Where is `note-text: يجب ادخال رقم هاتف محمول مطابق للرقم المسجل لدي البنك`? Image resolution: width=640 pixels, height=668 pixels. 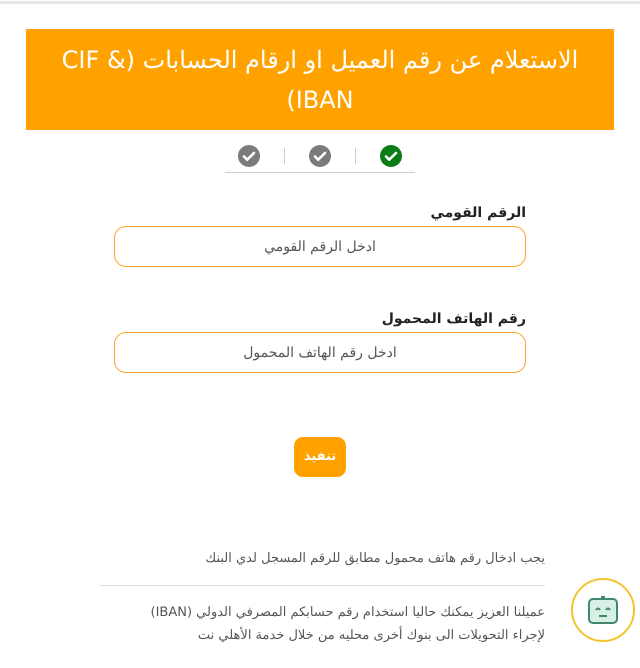
note-text: يجب ادخال رقم هاتف محمول مطابق للرقم المسجل لدي البنك is located at coordinates (374, 559).